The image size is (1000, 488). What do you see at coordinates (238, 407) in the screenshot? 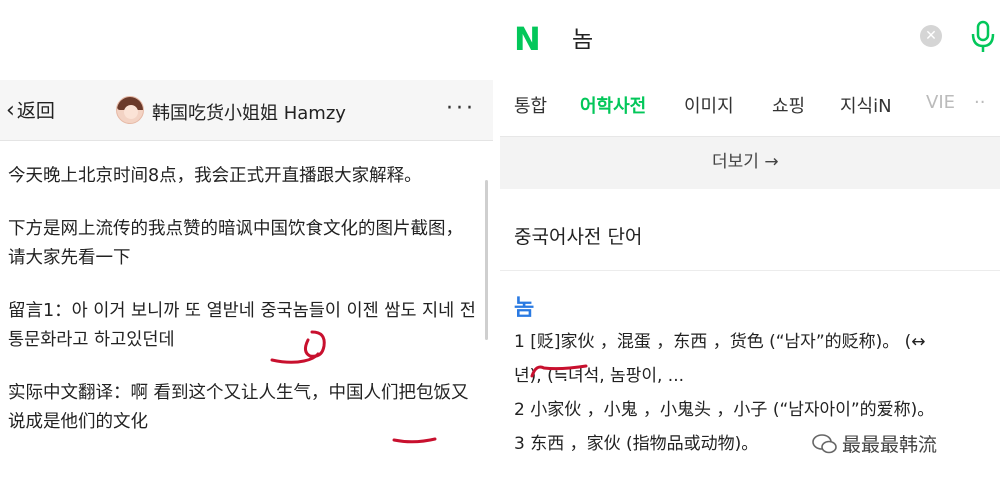
I see `paragraph: 实际中文翻译：啊 看到这个又让人生气，中国人们把包饭又说成是他们的文化` at bounding box center [238, 407].